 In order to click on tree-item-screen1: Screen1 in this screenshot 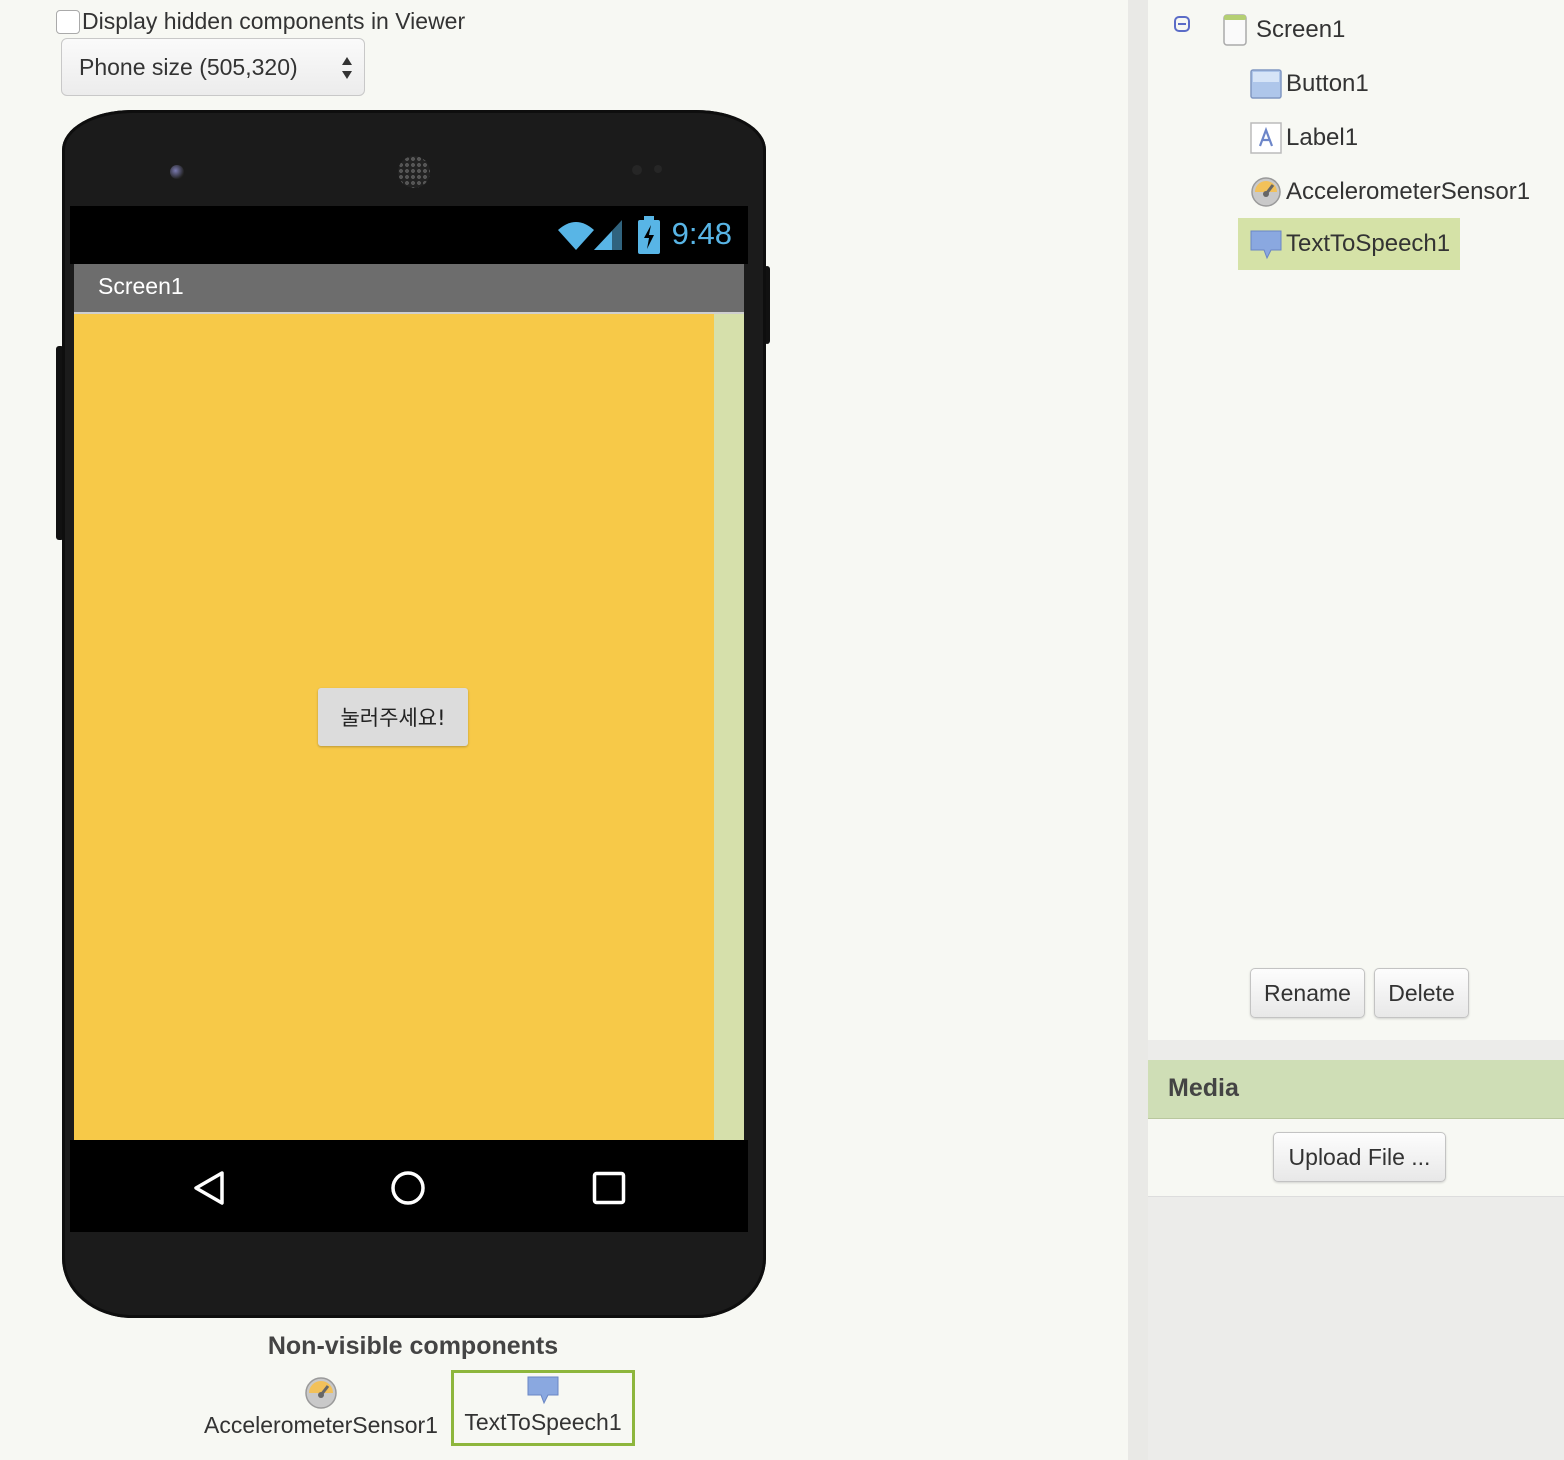, I will do `click(1282, 30)`.